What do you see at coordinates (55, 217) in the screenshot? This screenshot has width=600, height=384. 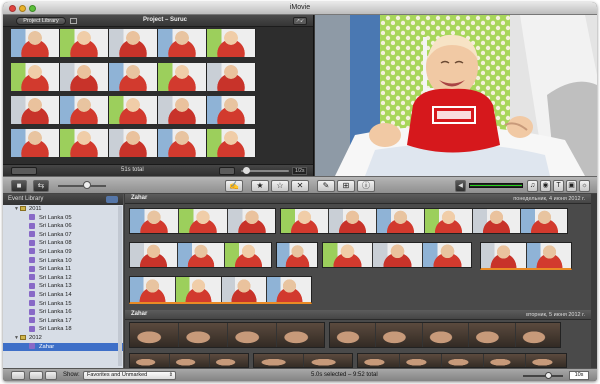 I see `event-item-label: Sri Lanka 05` at bounding box center [55, 217].